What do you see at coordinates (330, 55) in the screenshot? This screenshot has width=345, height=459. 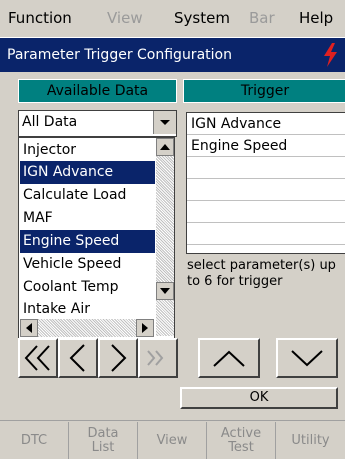 I see `lightning-bolt-icon` at bounding box center [330, 55].